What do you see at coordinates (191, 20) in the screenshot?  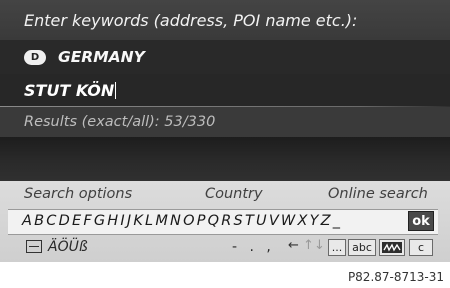 I see `keyword-prompt-label: Enter keywords (address, POI name etc.):` at bounding box center [191, 20].